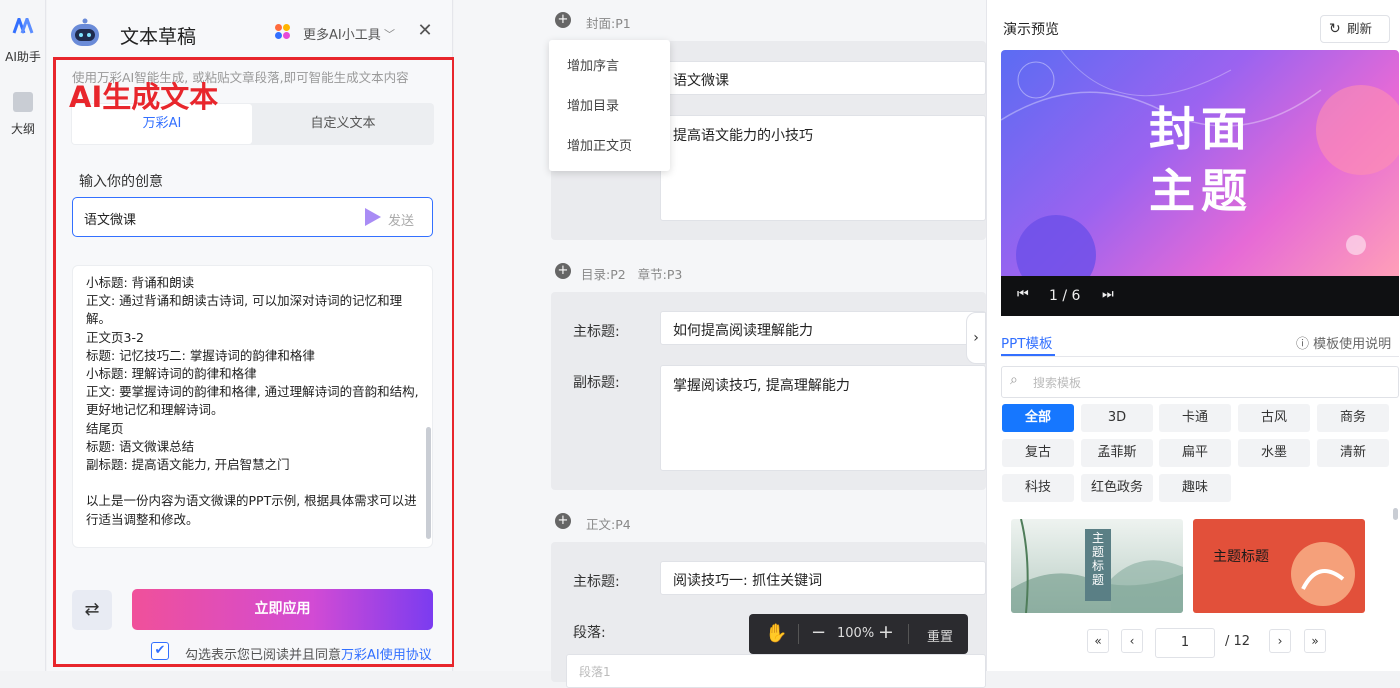 This screenshot has width=1400, height=688. I want to click on apply-now-button: 立即应用, so click(282, 609).